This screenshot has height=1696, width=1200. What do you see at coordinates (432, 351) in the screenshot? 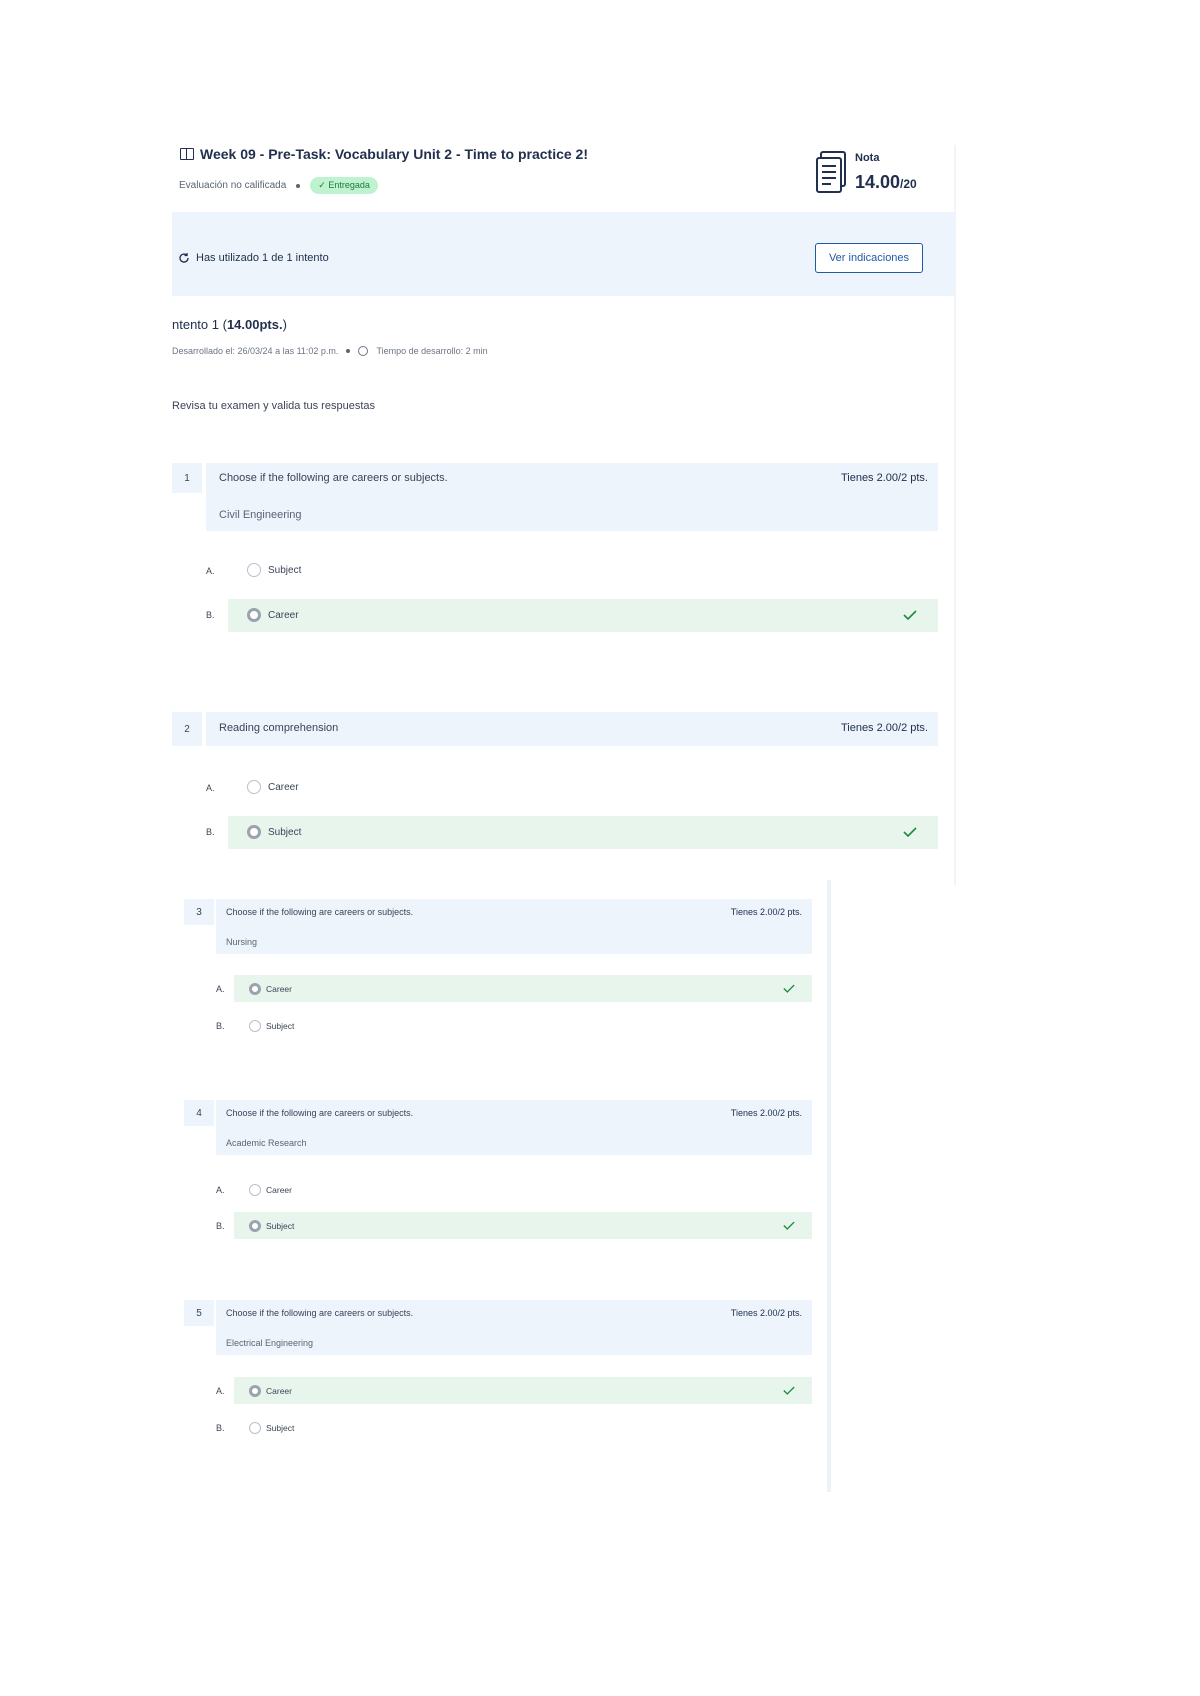
I see `duration: Tiempo de desarrollo: 2 min` at bounding box center [432, 351].